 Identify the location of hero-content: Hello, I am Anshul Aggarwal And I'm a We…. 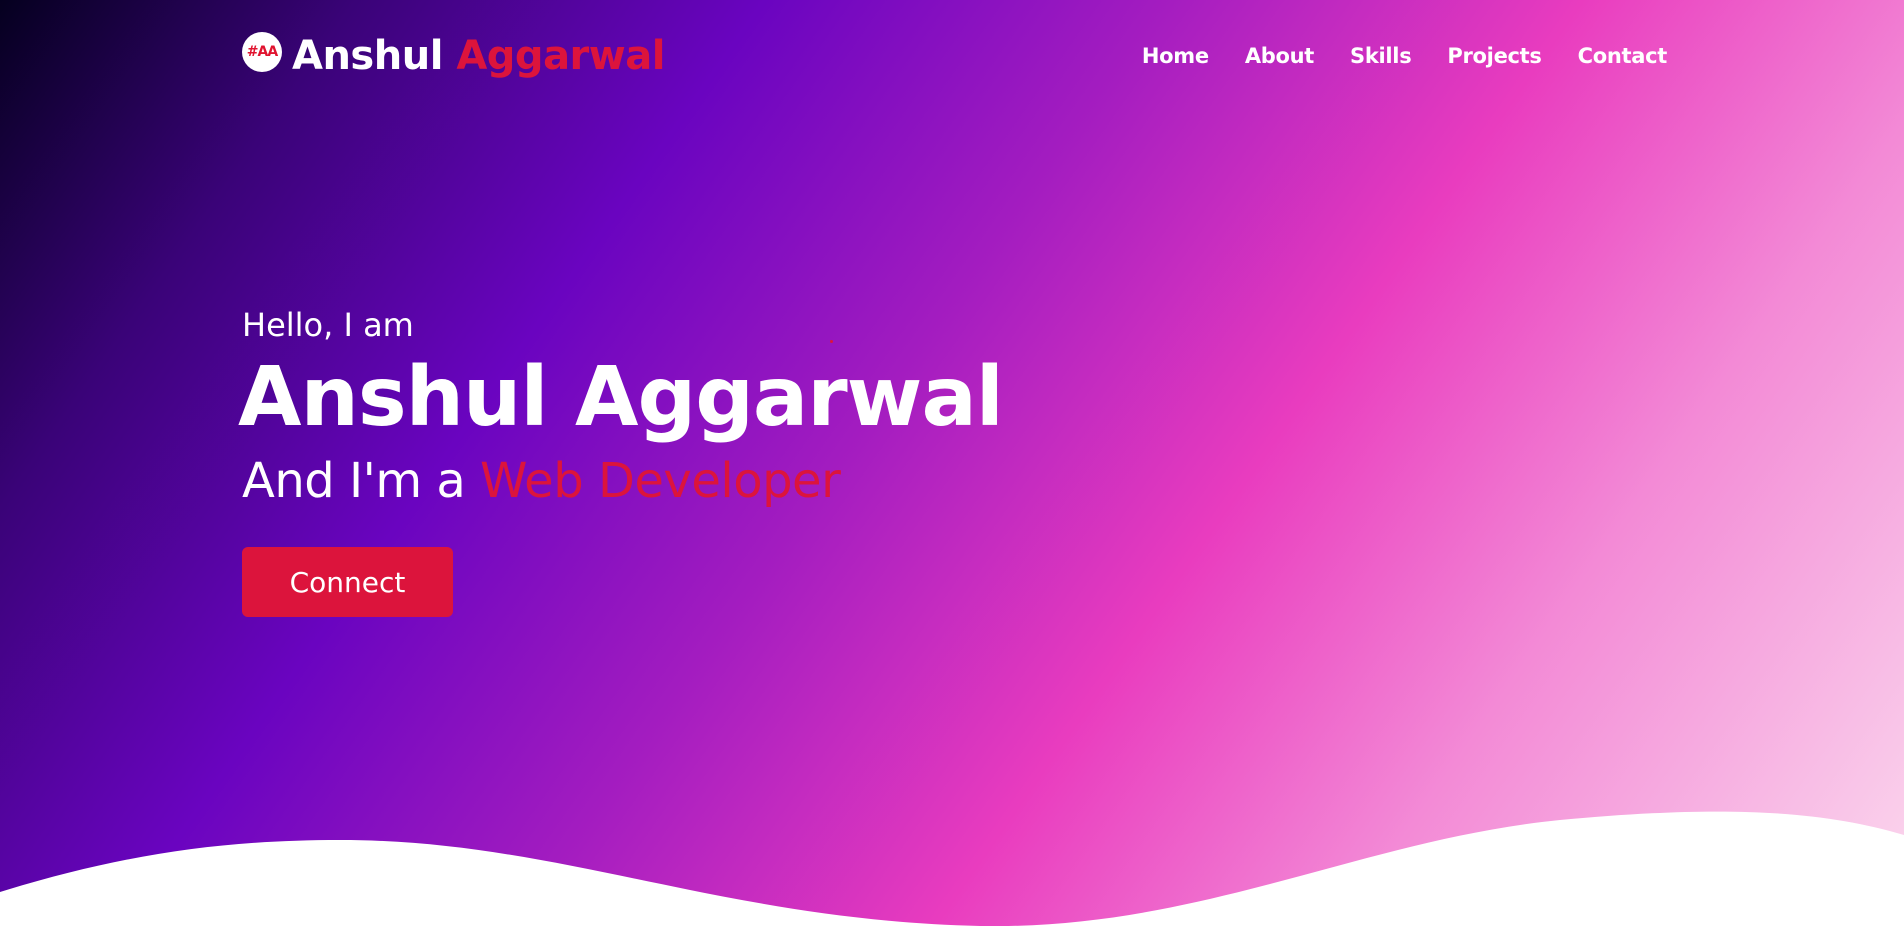
(621, 459).